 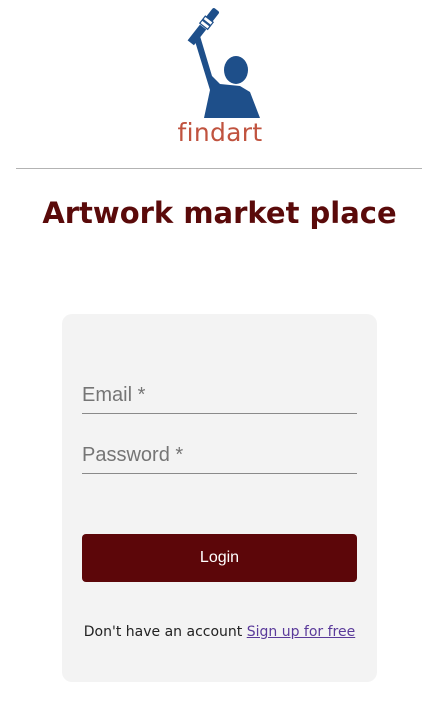 I want to click on logo-text: findart, so click(x=220, y=132).